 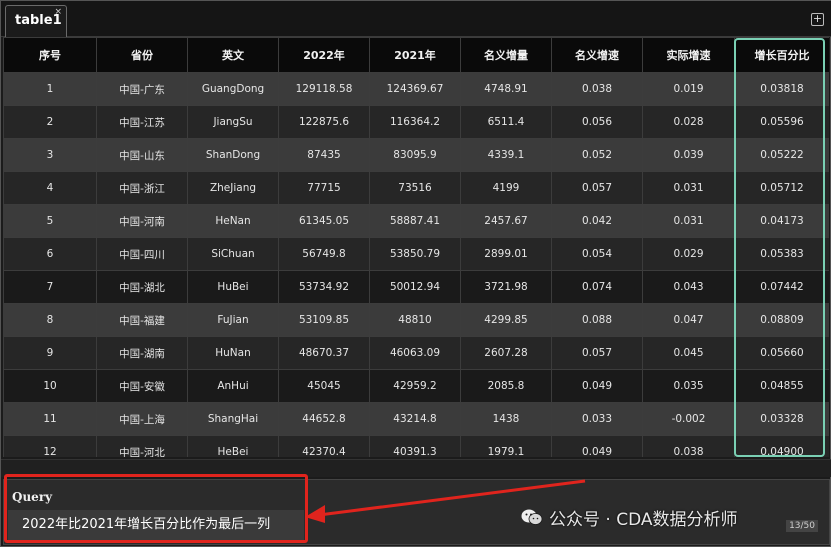 I want to click on table-cell: 45045, so click(x=324, y=386).